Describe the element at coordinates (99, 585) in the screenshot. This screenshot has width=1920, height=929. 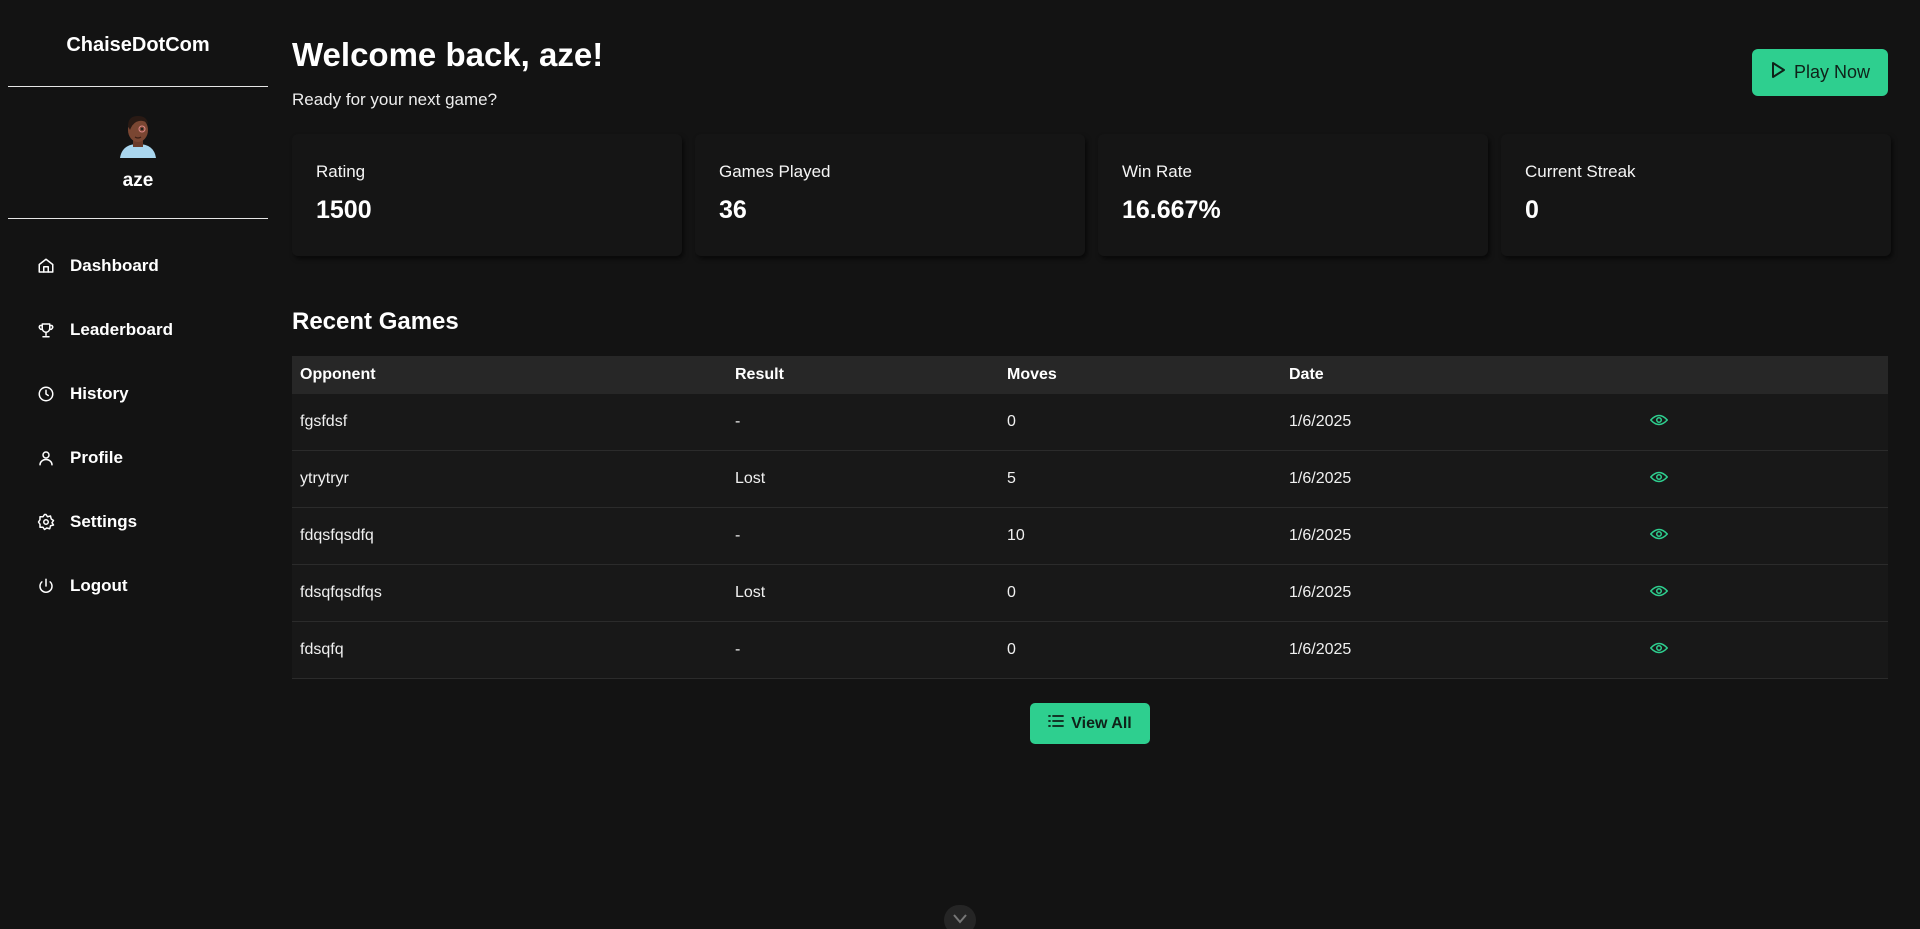
I see `sidebar-item-label: Logout` at that location.